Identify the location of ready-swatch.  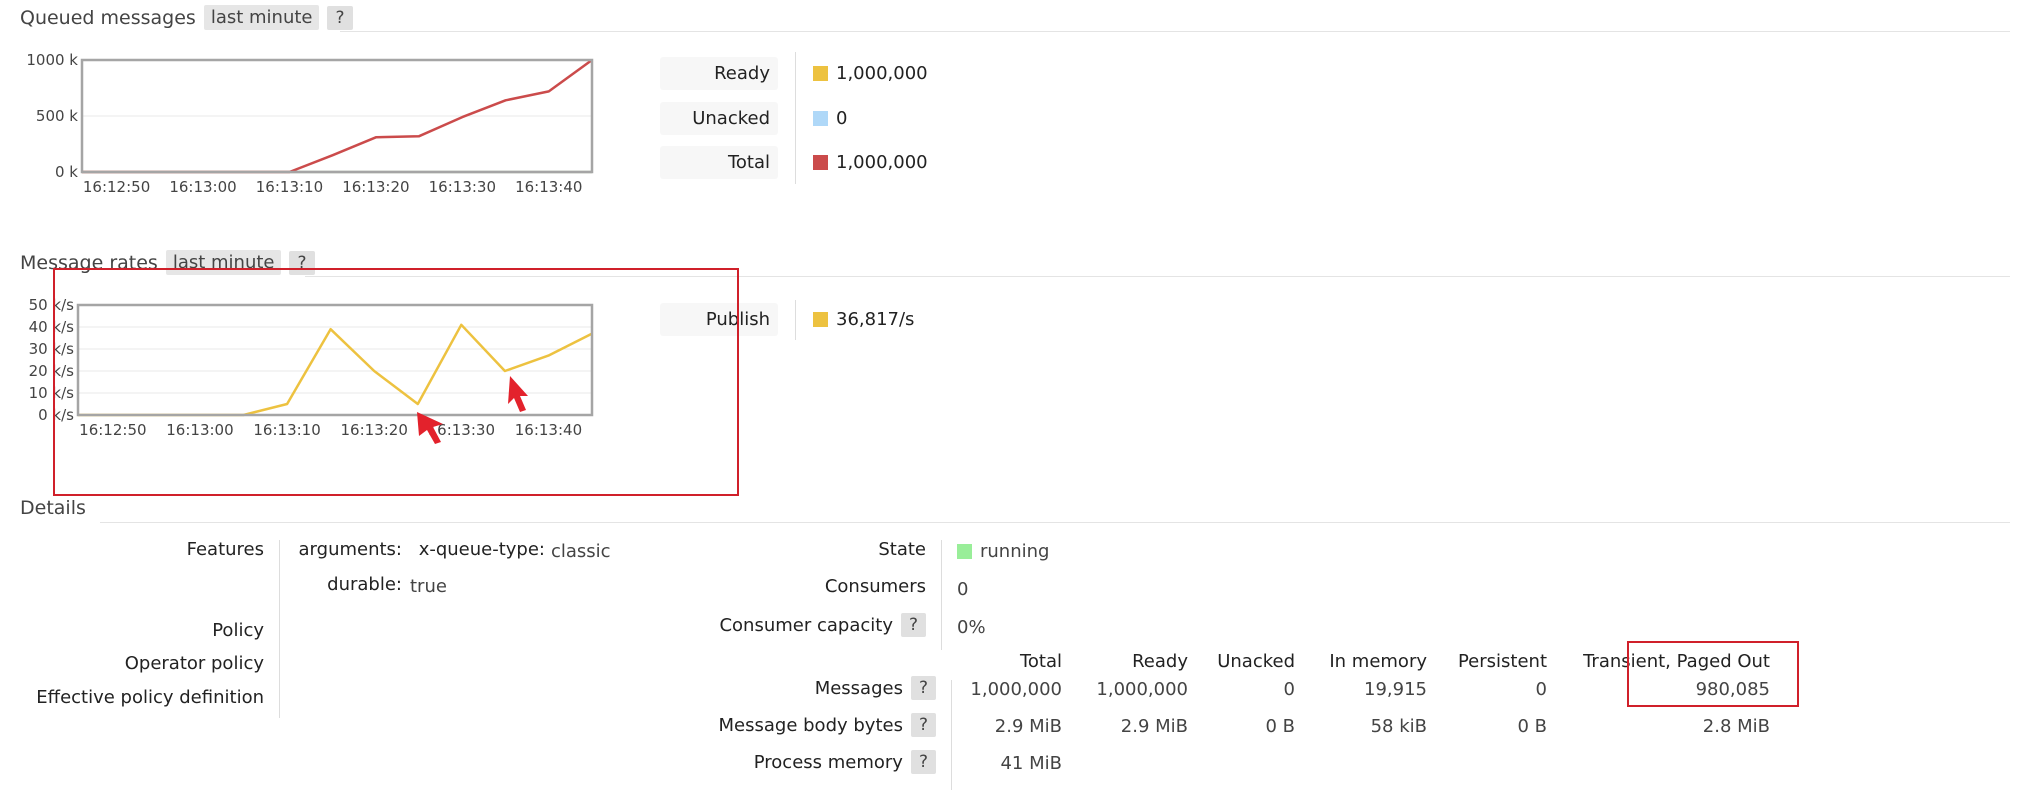
(820, 73).